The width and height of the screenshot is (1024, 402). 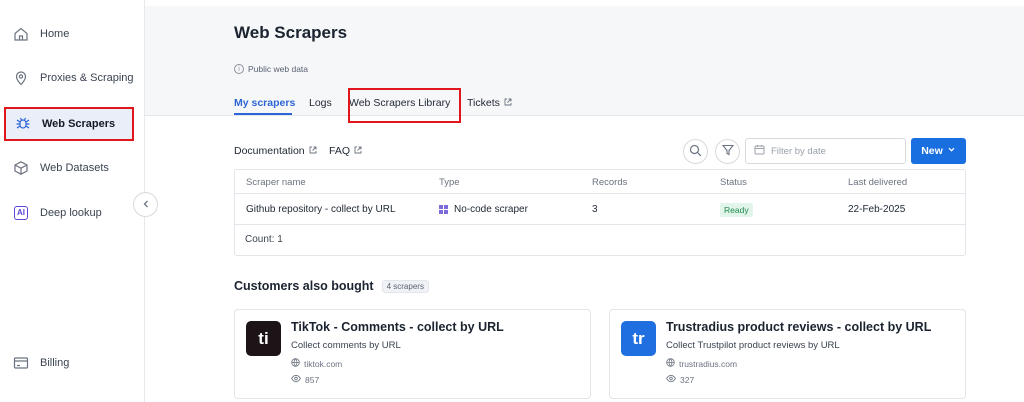 What do you see at coordinates (278, 69) in the screenshot?
I see `subtitle-text: Public web data` at bounding box center [278, 69].